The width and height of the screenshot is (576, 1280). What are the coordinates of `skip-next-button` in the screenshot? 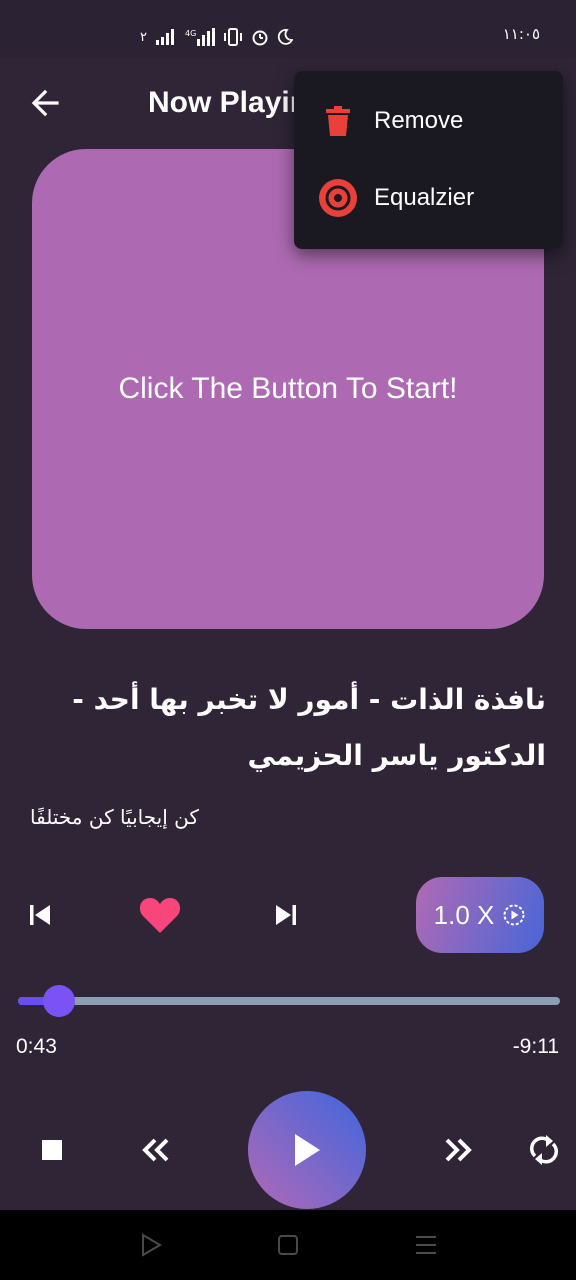 It's located at (286, 915).